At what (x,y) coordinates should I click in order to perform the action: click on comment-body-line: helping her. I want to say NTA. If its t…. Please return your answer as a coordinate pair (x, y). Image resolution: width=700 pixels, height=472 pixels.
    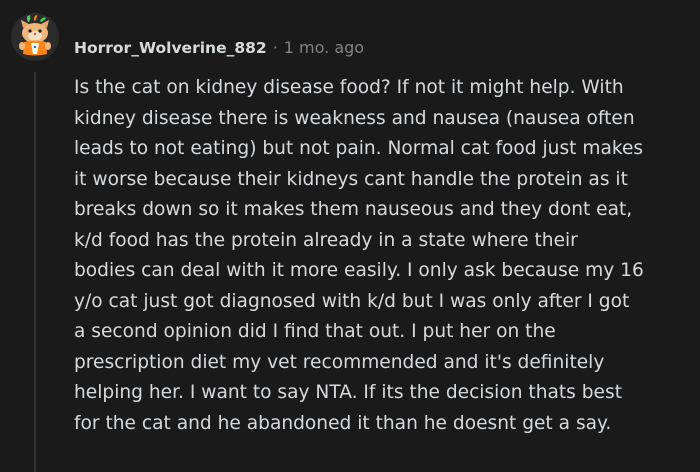
    Looking at the image, I should click on (348, 392).